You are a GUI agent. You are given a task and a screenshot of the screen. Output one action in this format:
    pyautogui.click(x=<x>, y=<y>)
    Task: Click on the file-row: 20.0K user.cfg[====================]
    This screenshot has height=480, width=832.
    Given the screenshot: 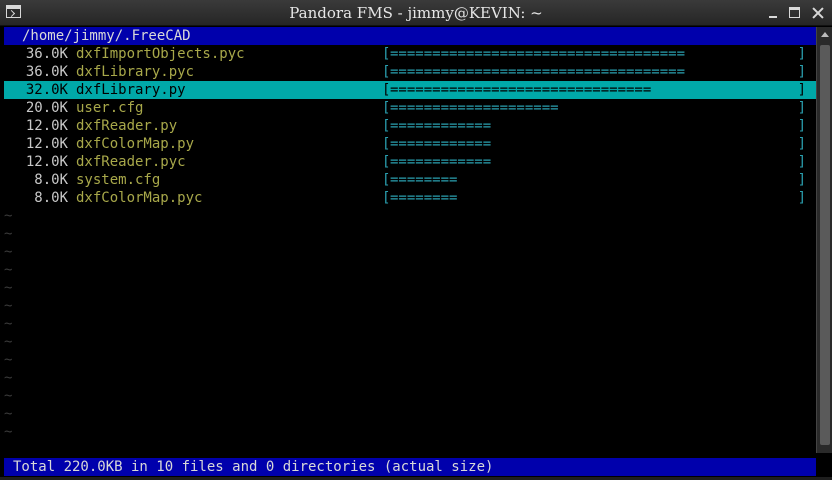 What is the action you would take?
    pyautogui.click(x=410, y=108)
    